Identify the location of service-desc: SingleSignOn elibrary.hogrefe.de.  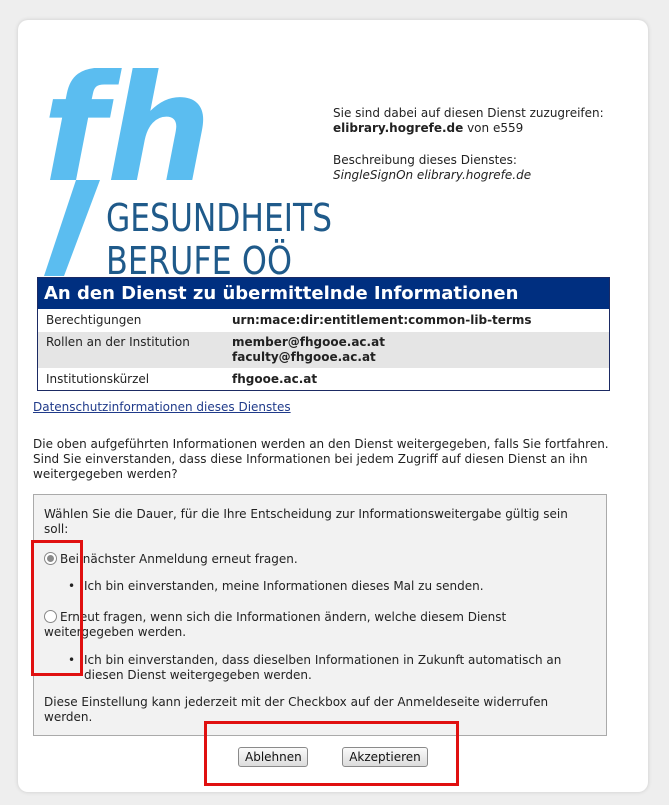
(432, 175).